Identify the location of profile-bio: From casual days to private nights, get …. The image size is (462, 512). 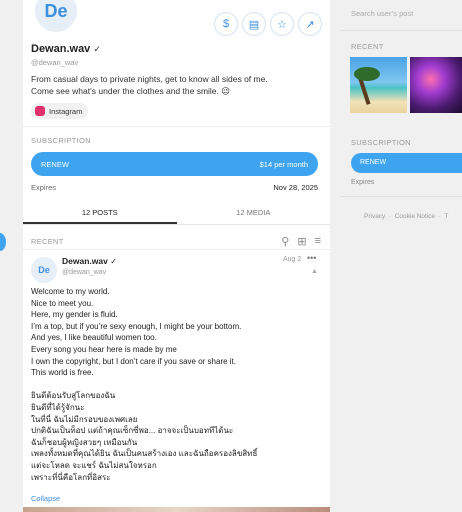
(178, 85).